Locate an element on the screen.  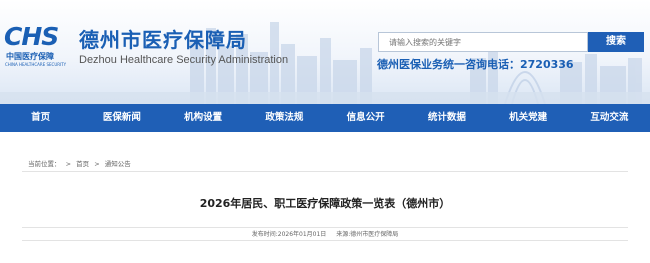
breadcrumb-home-link: 首页 is located at coordinates (82, 164).